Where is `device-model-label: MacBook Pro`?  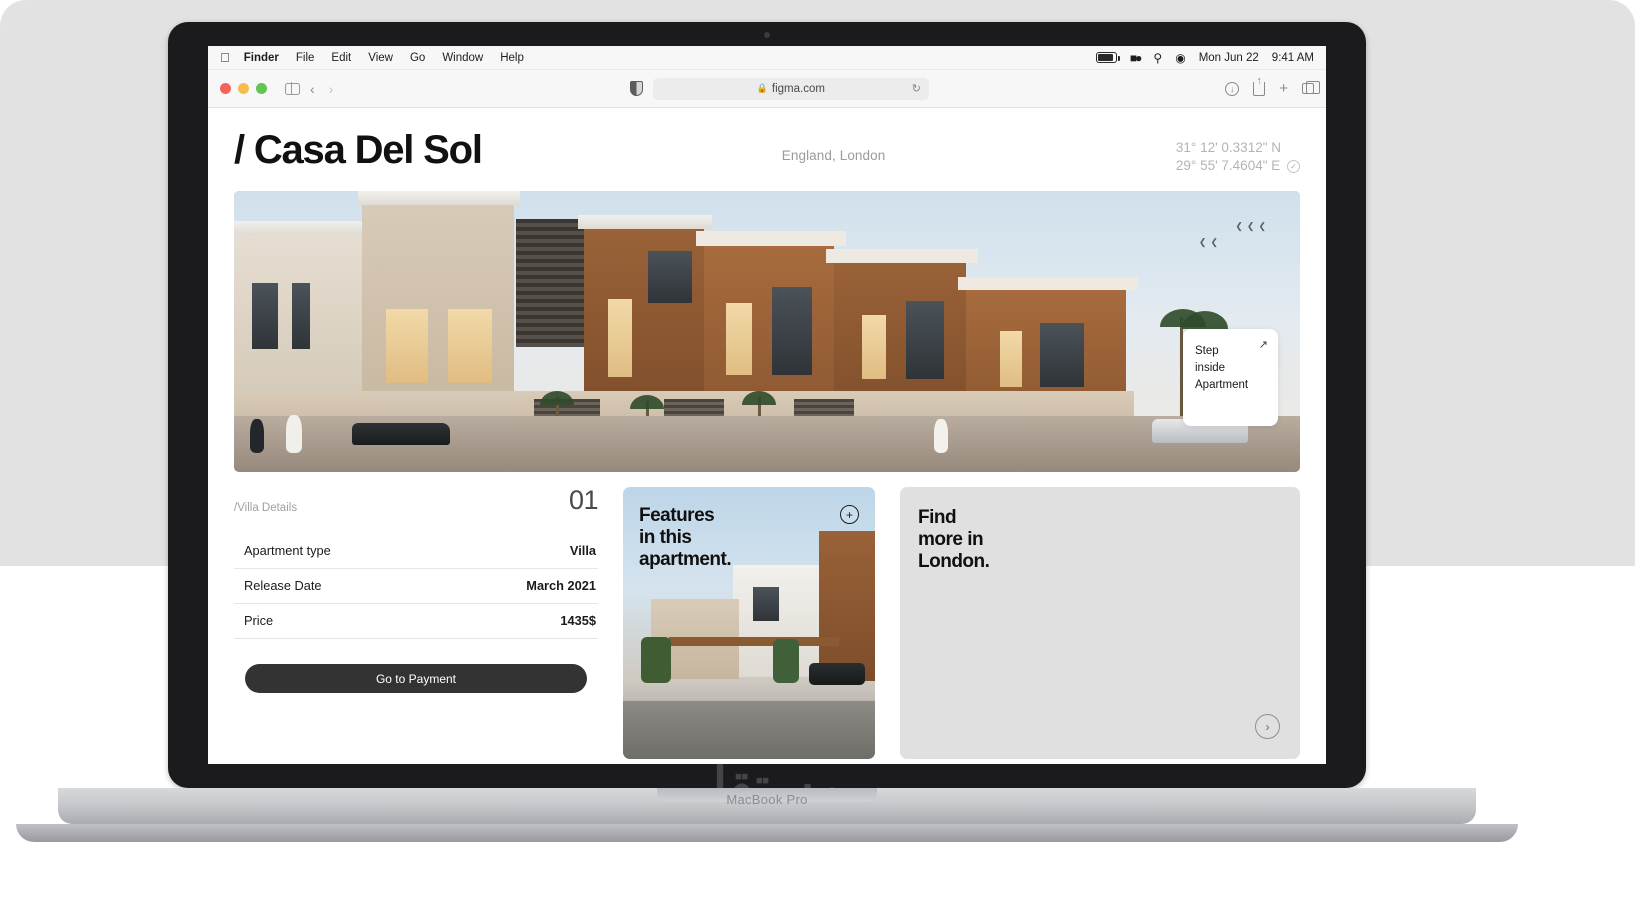
device-model-label: MacBook Pro is located at coordinates (767, 799).